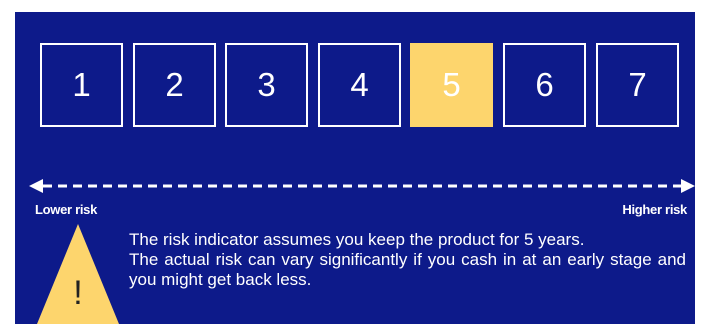  What do you see at coordinates (637, 85) in the screenshot?
I see `risk-level-7: 7` at bounding box center [637, 85].